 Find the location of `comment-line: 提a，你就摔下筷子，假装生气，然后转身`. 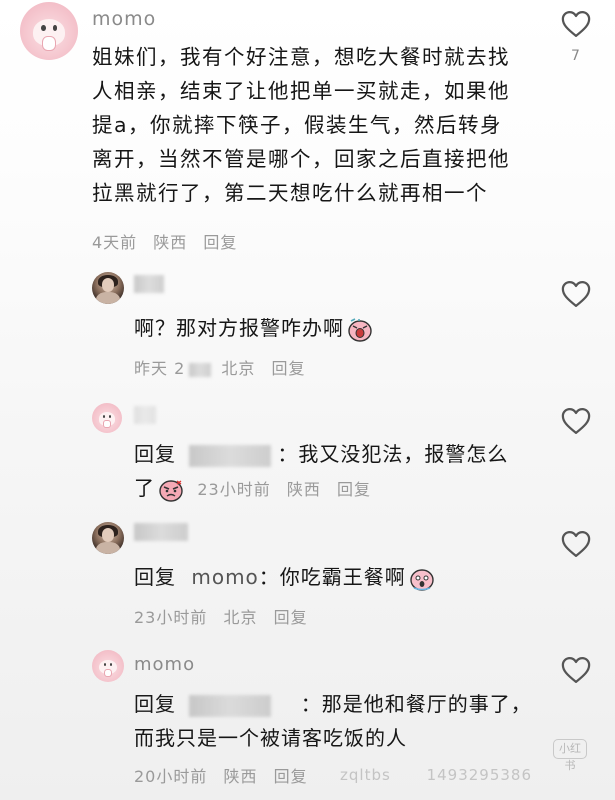

comment-line: 提a，你就摔下筷子，假装生气，然后转身 is located at coordinates (297, 125).